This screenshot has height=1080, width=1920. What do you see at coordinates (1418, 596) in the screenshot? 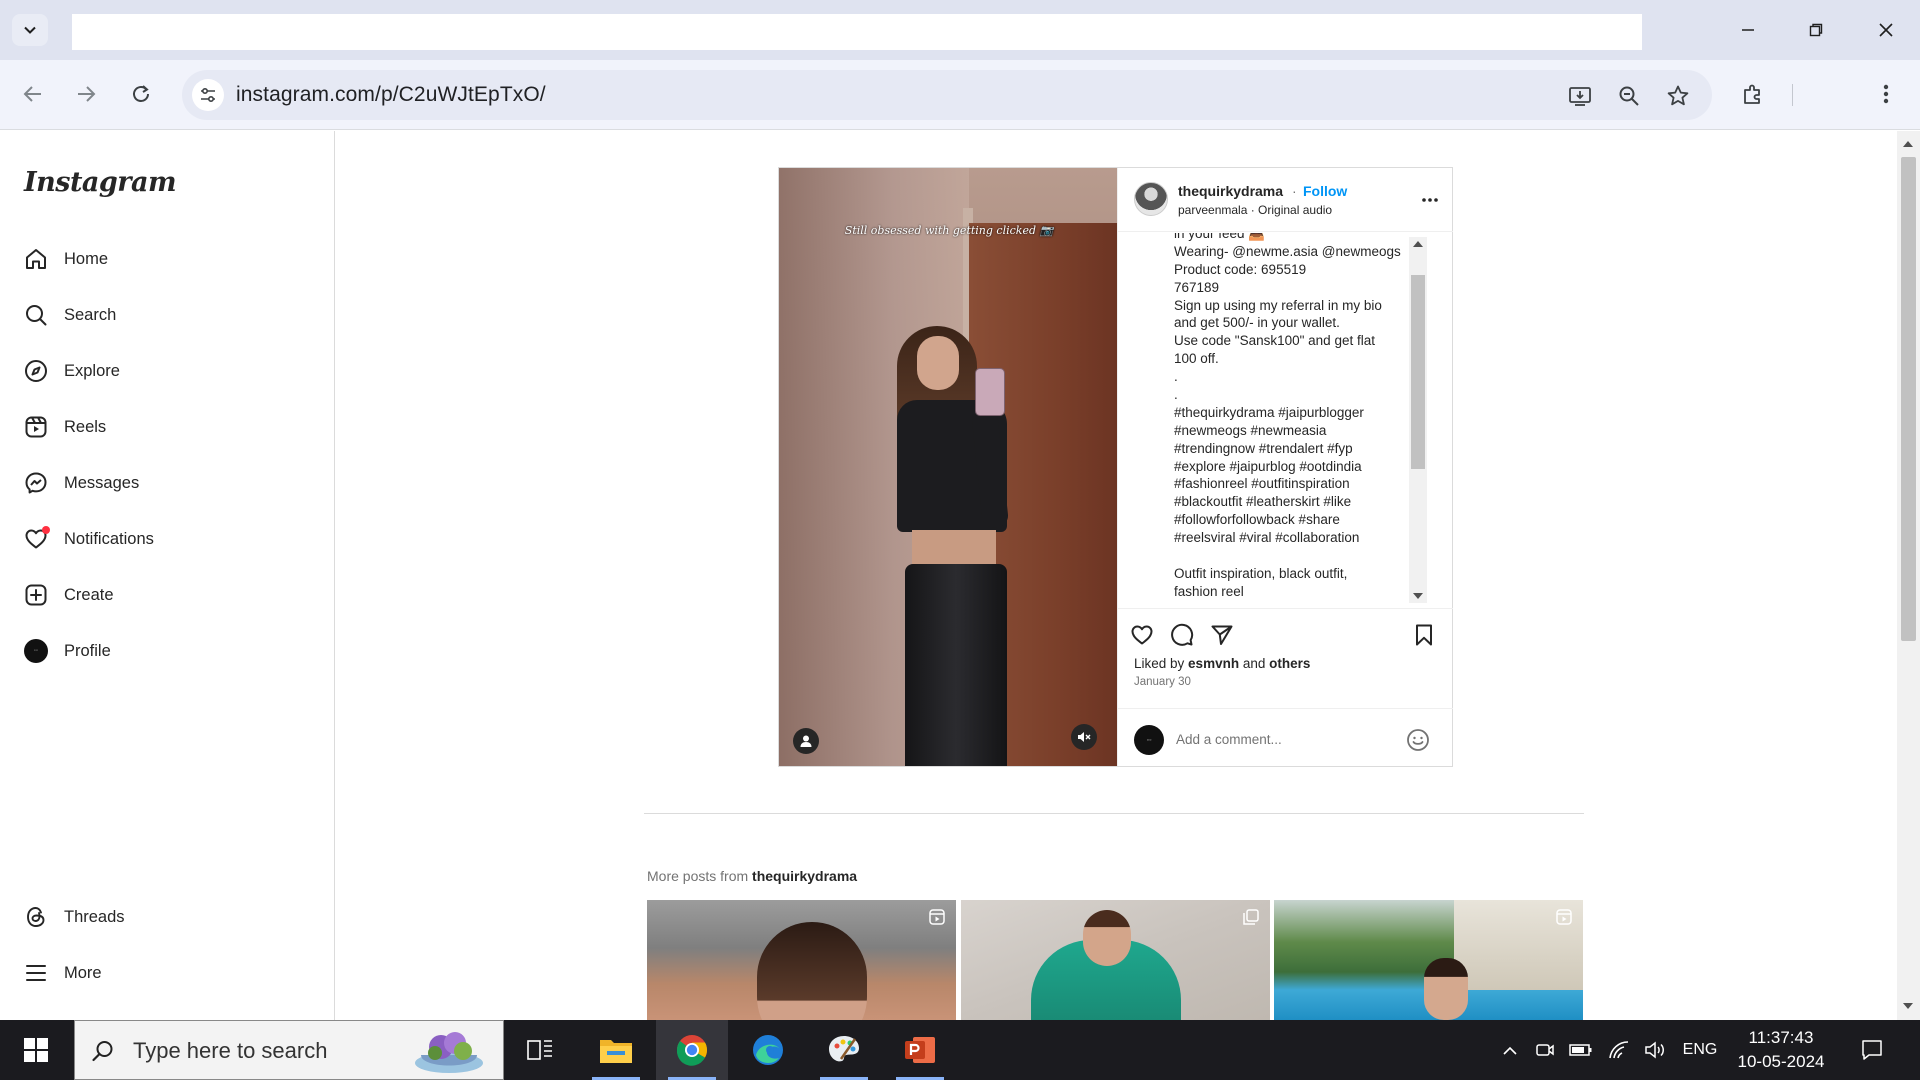
I see `scroll-down-arrow-icon` at bounding box center [1418, 596].